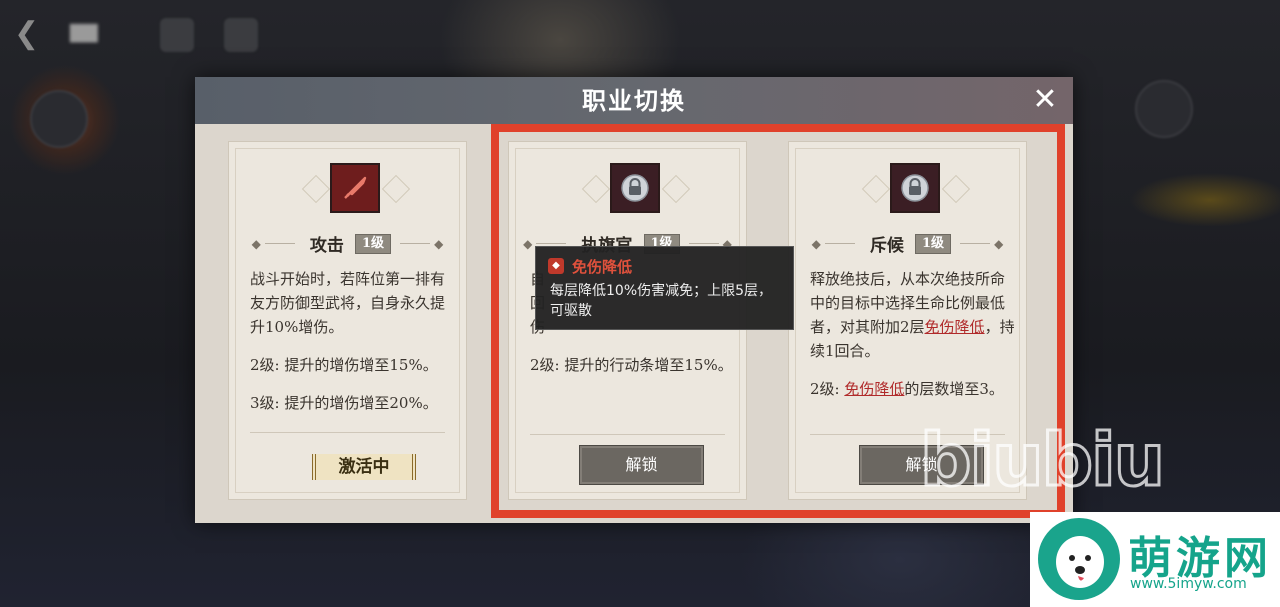 The width and height of the screenshot is (1280, 607). Describe the element at coordinates (1043, 460) in the screenshot. I see `watermark-text: biubiu` at that location.